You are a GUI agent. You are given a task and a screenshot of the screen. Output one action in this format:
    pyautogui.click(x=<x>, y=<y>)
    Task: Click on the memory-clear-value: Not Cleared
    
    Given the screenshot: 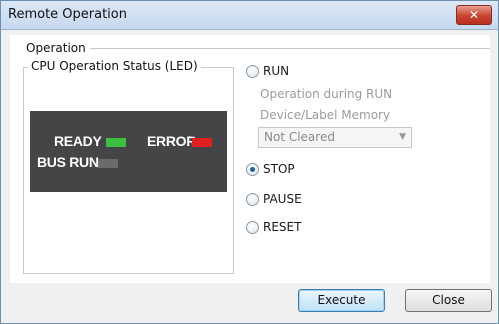 What is the action you would take?
    pyautogui.click(x=299, y=137)
    